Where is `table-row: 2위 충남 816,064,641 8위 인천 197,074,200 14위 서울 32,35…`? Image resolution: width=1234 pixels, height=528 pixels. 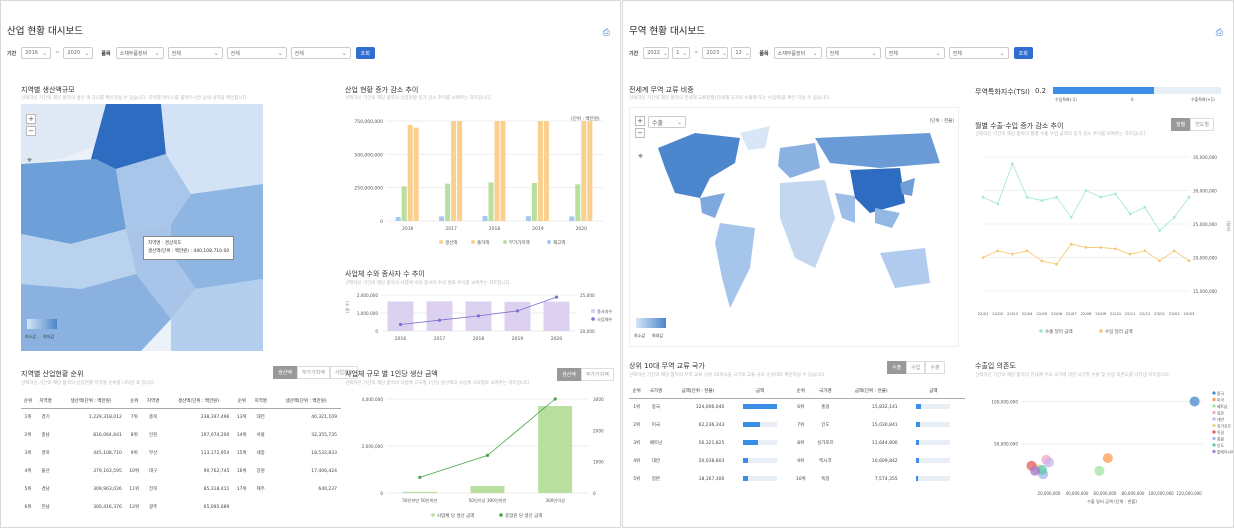 table-row: 2위 충남 816,064,641 8위 인천 197,074,200 14위 서울 32,35… is located at coordinates (181, 435).